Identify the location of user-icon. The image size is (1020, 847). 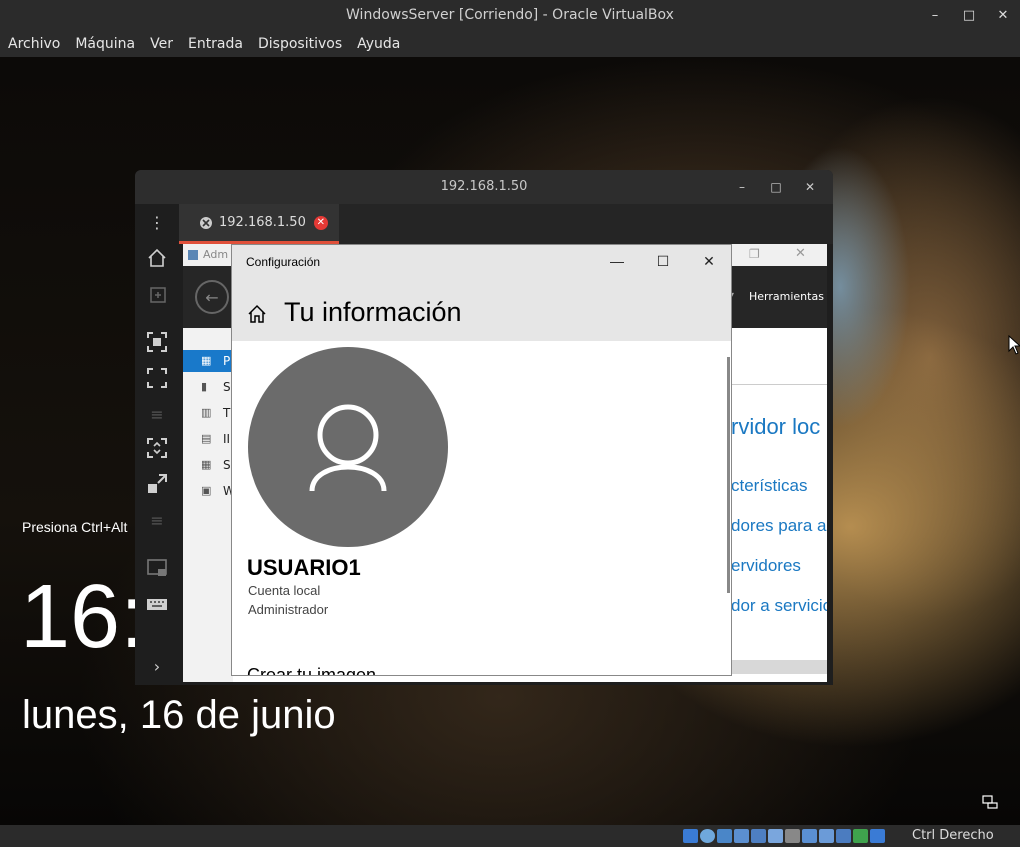
(348, 448).